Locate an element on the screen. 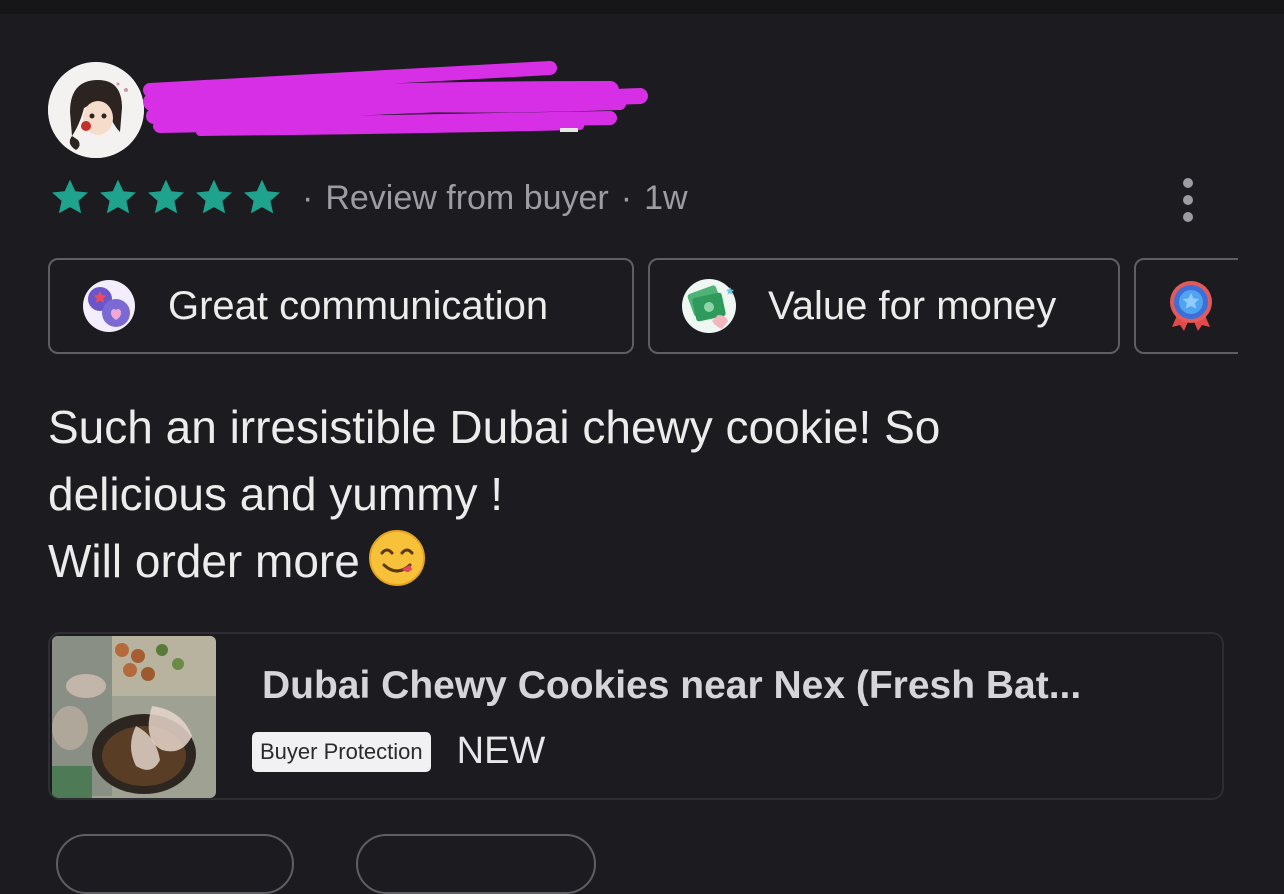  review-source-label: Review from buyer is located at coordinates (467, 197).